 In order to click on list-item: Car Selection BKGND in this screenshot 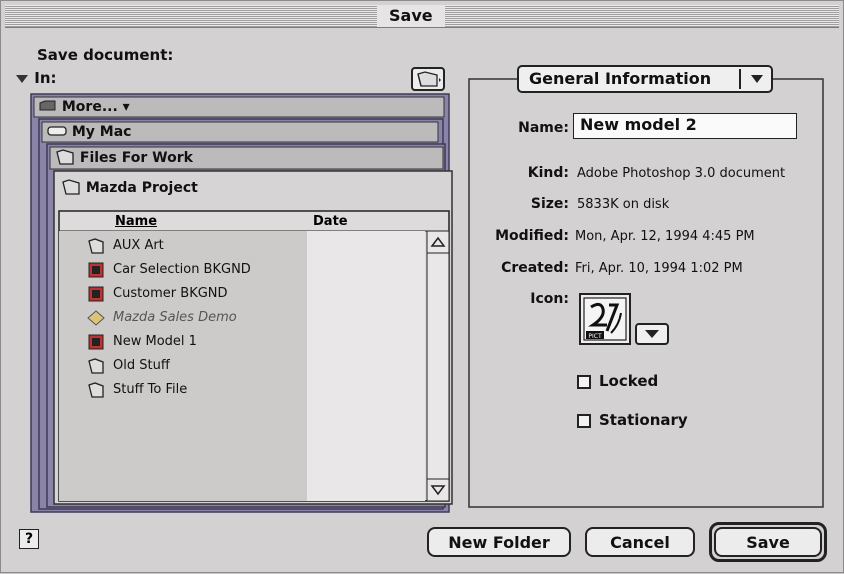, I will do `click(246, 270)`.